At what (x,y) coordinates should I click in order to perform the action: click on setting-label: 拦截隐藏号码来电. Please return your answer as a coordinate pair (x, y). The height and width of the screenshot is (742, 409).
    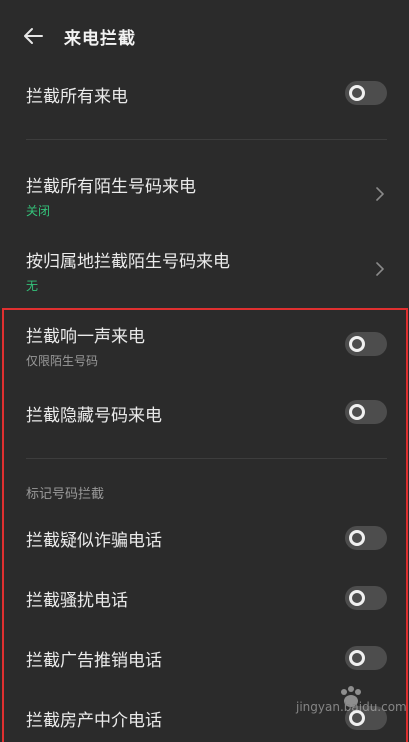
    Looking at the image, I should click on (94, 416).